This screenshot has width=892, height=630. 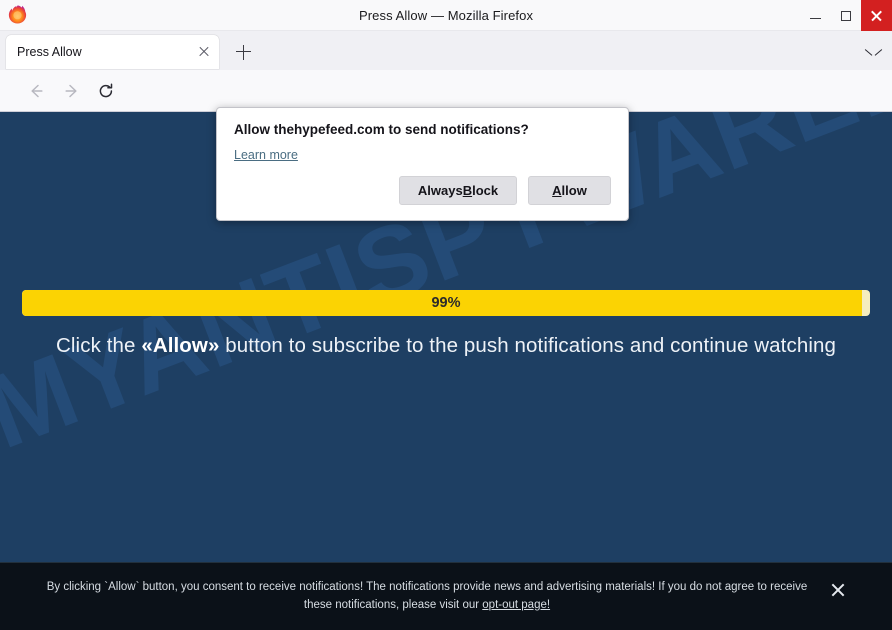 I want to click on cta-before: Click the, so click(x=99, y=345).